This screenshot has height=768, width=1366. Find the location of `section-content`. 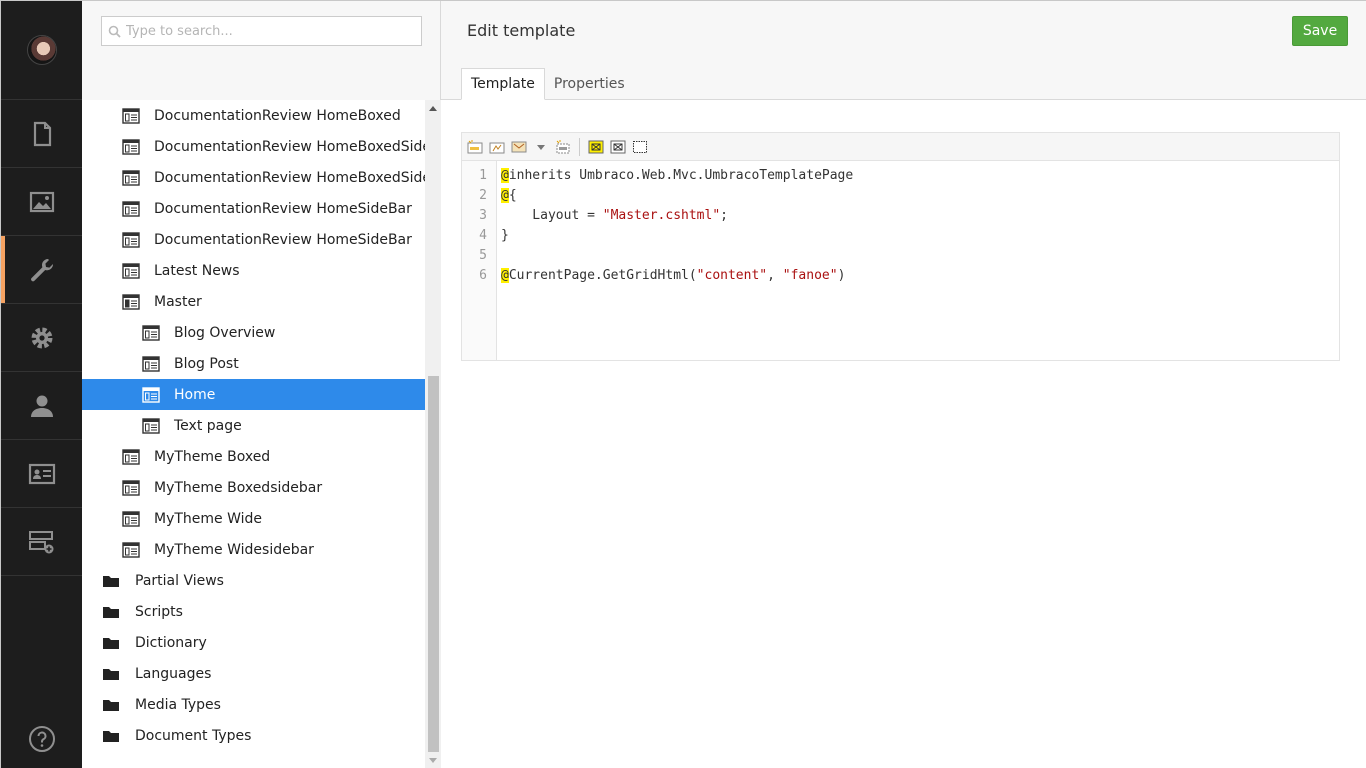

section-content is located at coordinates (41, 134).